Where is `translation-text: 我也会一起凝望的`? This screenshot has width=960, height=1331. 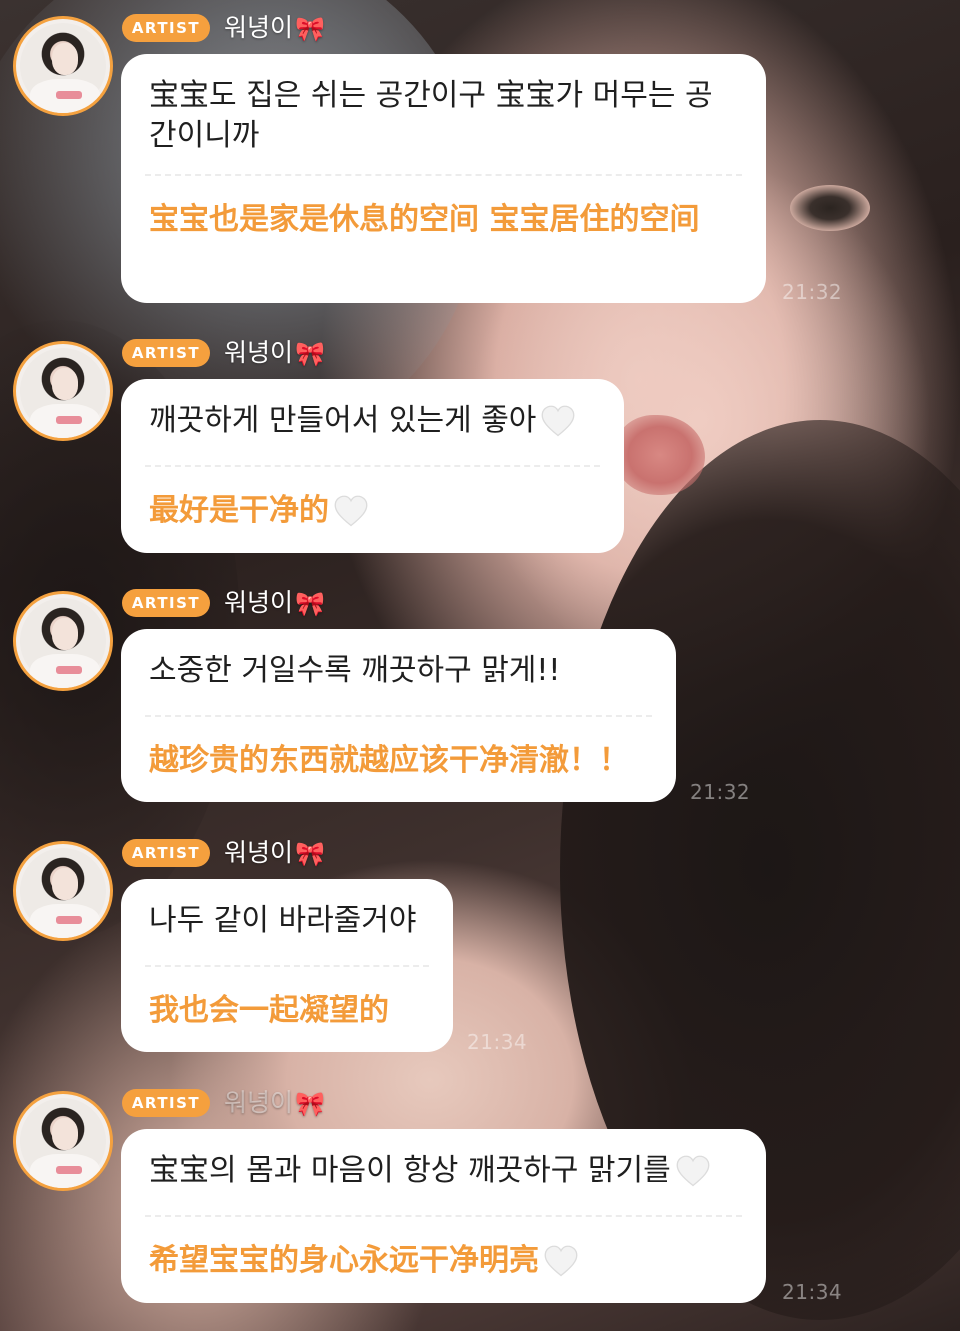
translation-text: 我也会一起凝望的 is located at coordinates (269, 1010).